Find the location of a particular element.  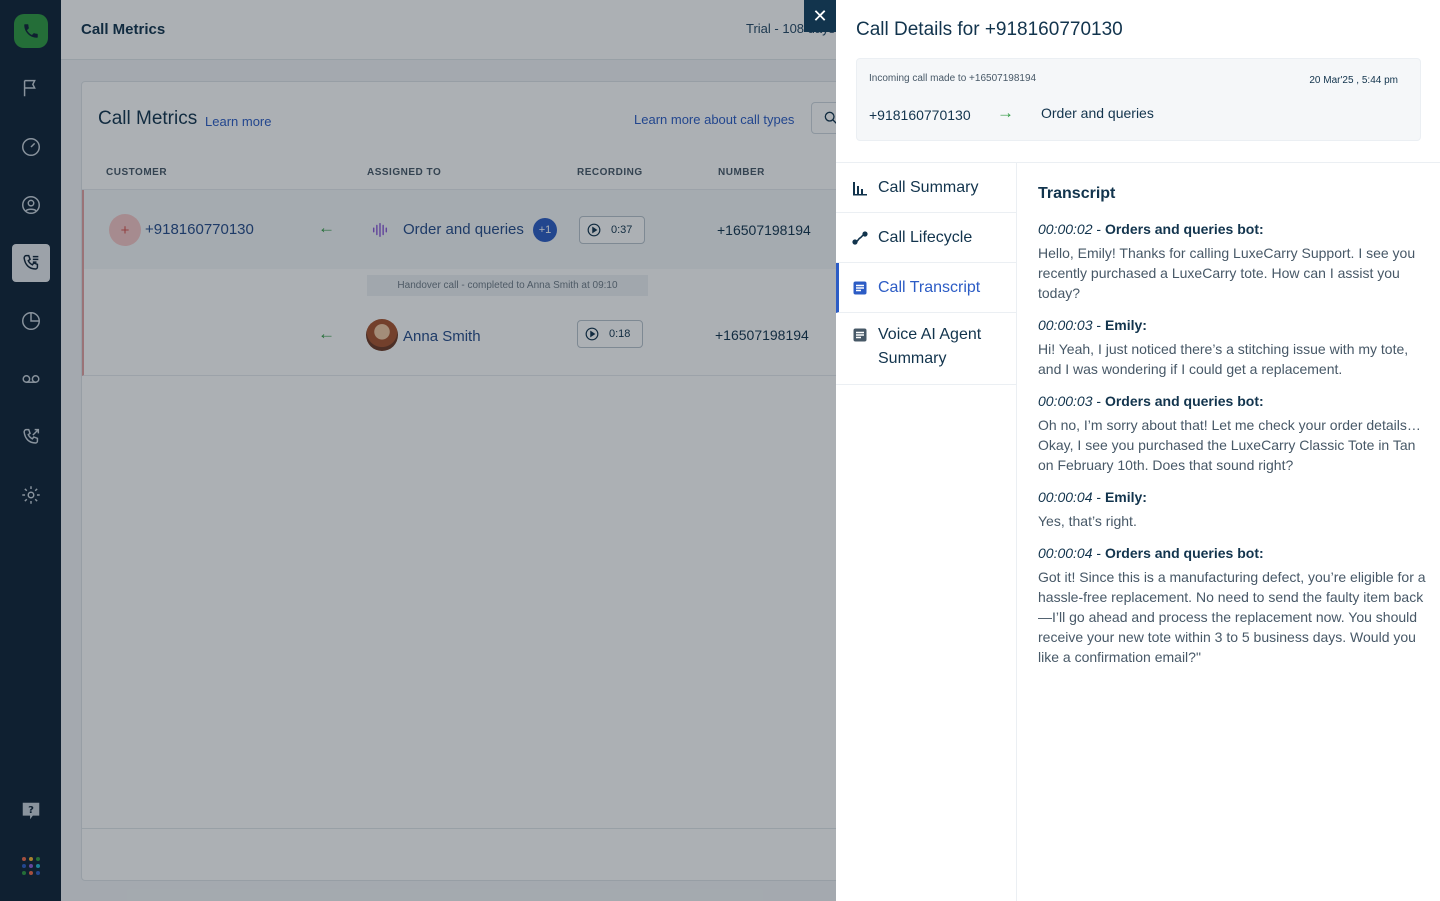

tab-call-lifecycle: Call Lifecycle is located at coordinates (926, 238).